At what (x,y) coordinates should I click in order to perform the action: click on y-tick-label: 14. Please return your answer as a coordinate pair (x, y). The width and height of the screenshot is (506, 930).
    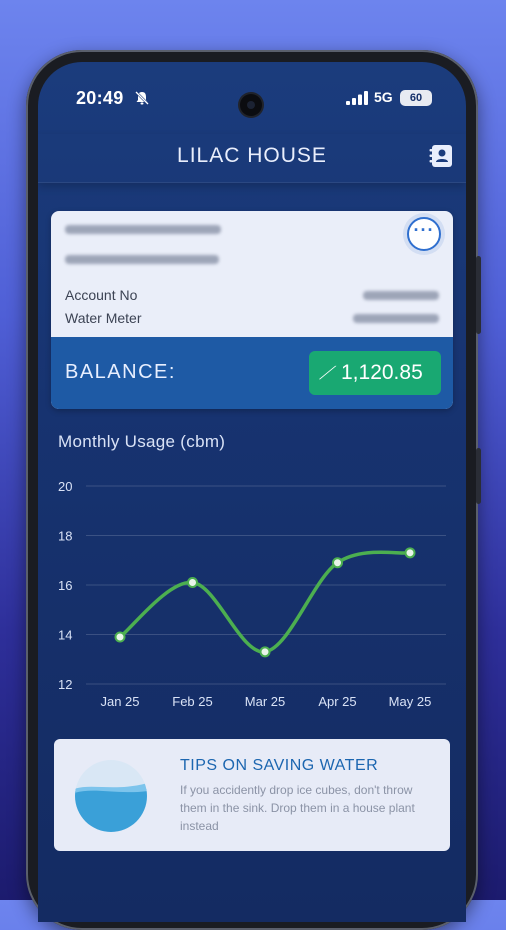
    Looking at the image, I should click on (65, 635).